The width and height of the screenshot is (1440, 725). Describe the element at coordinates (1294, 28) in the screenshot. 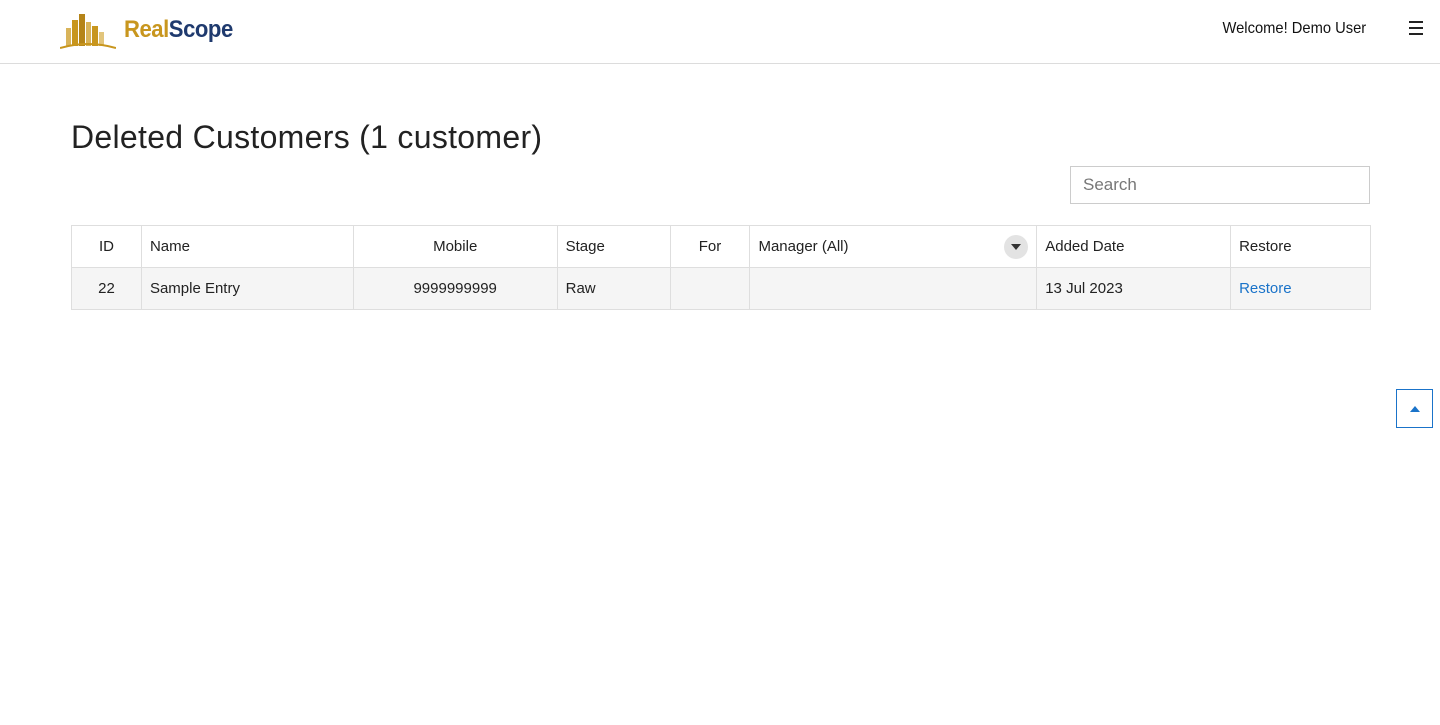

I see `welcome-user-text: Welcome! Demo User` at that location.